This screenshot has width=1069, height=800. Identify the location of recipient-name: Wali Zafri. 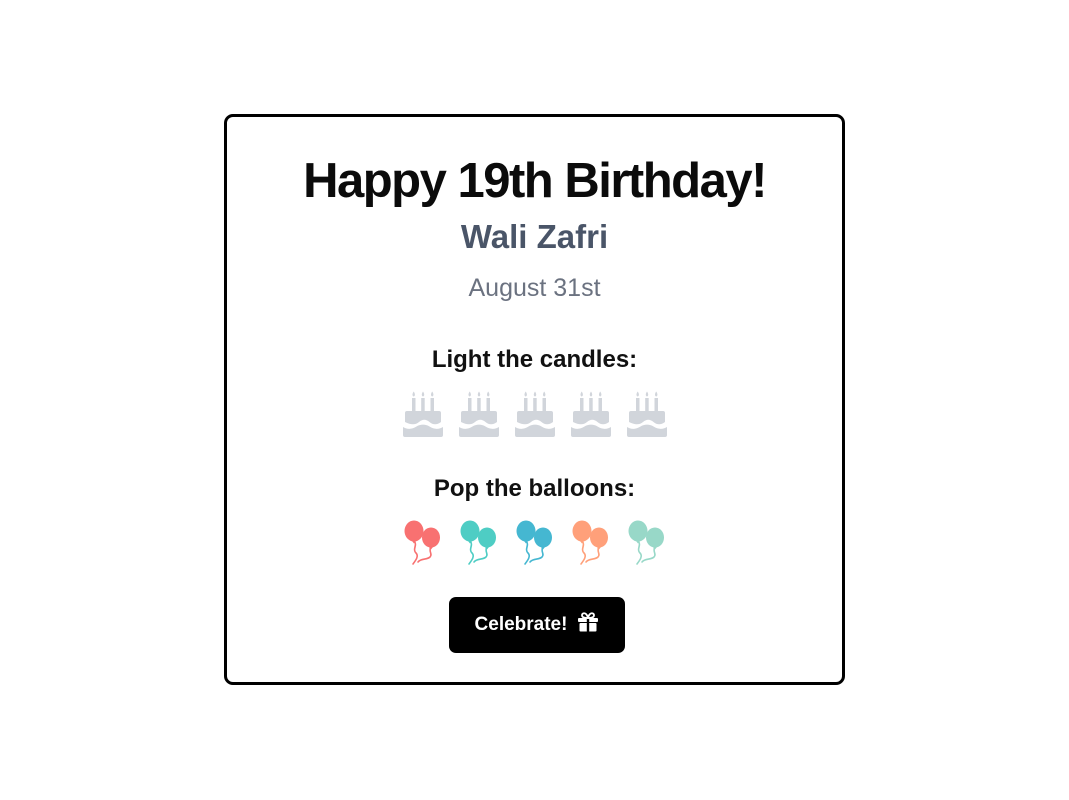
(534, 236).